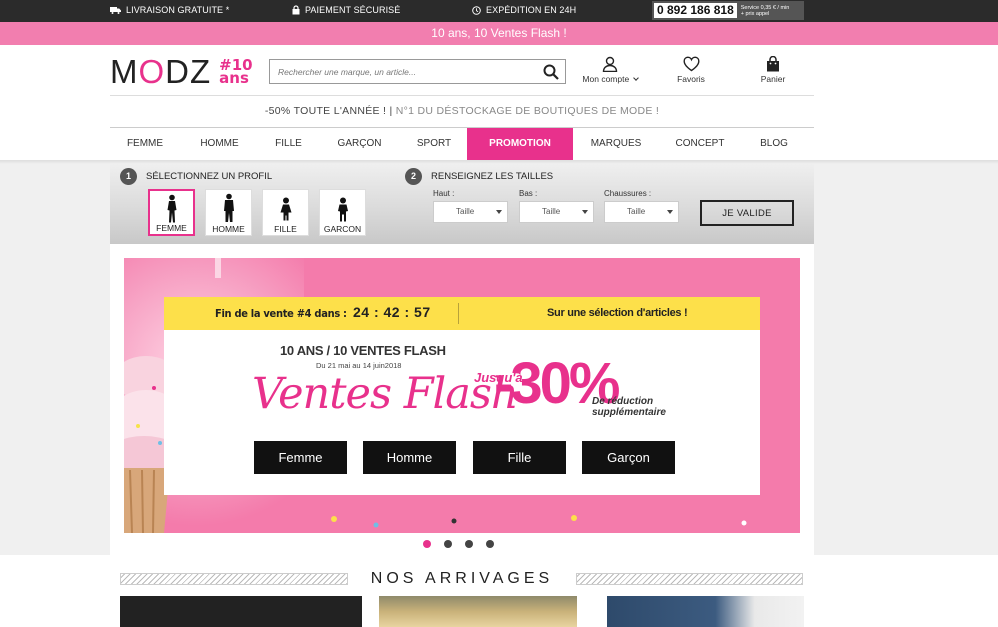 This screenshot has width=998, height=627. I want to click on arrivals-title: NOS ARRIVAGES, so click(462, 578).